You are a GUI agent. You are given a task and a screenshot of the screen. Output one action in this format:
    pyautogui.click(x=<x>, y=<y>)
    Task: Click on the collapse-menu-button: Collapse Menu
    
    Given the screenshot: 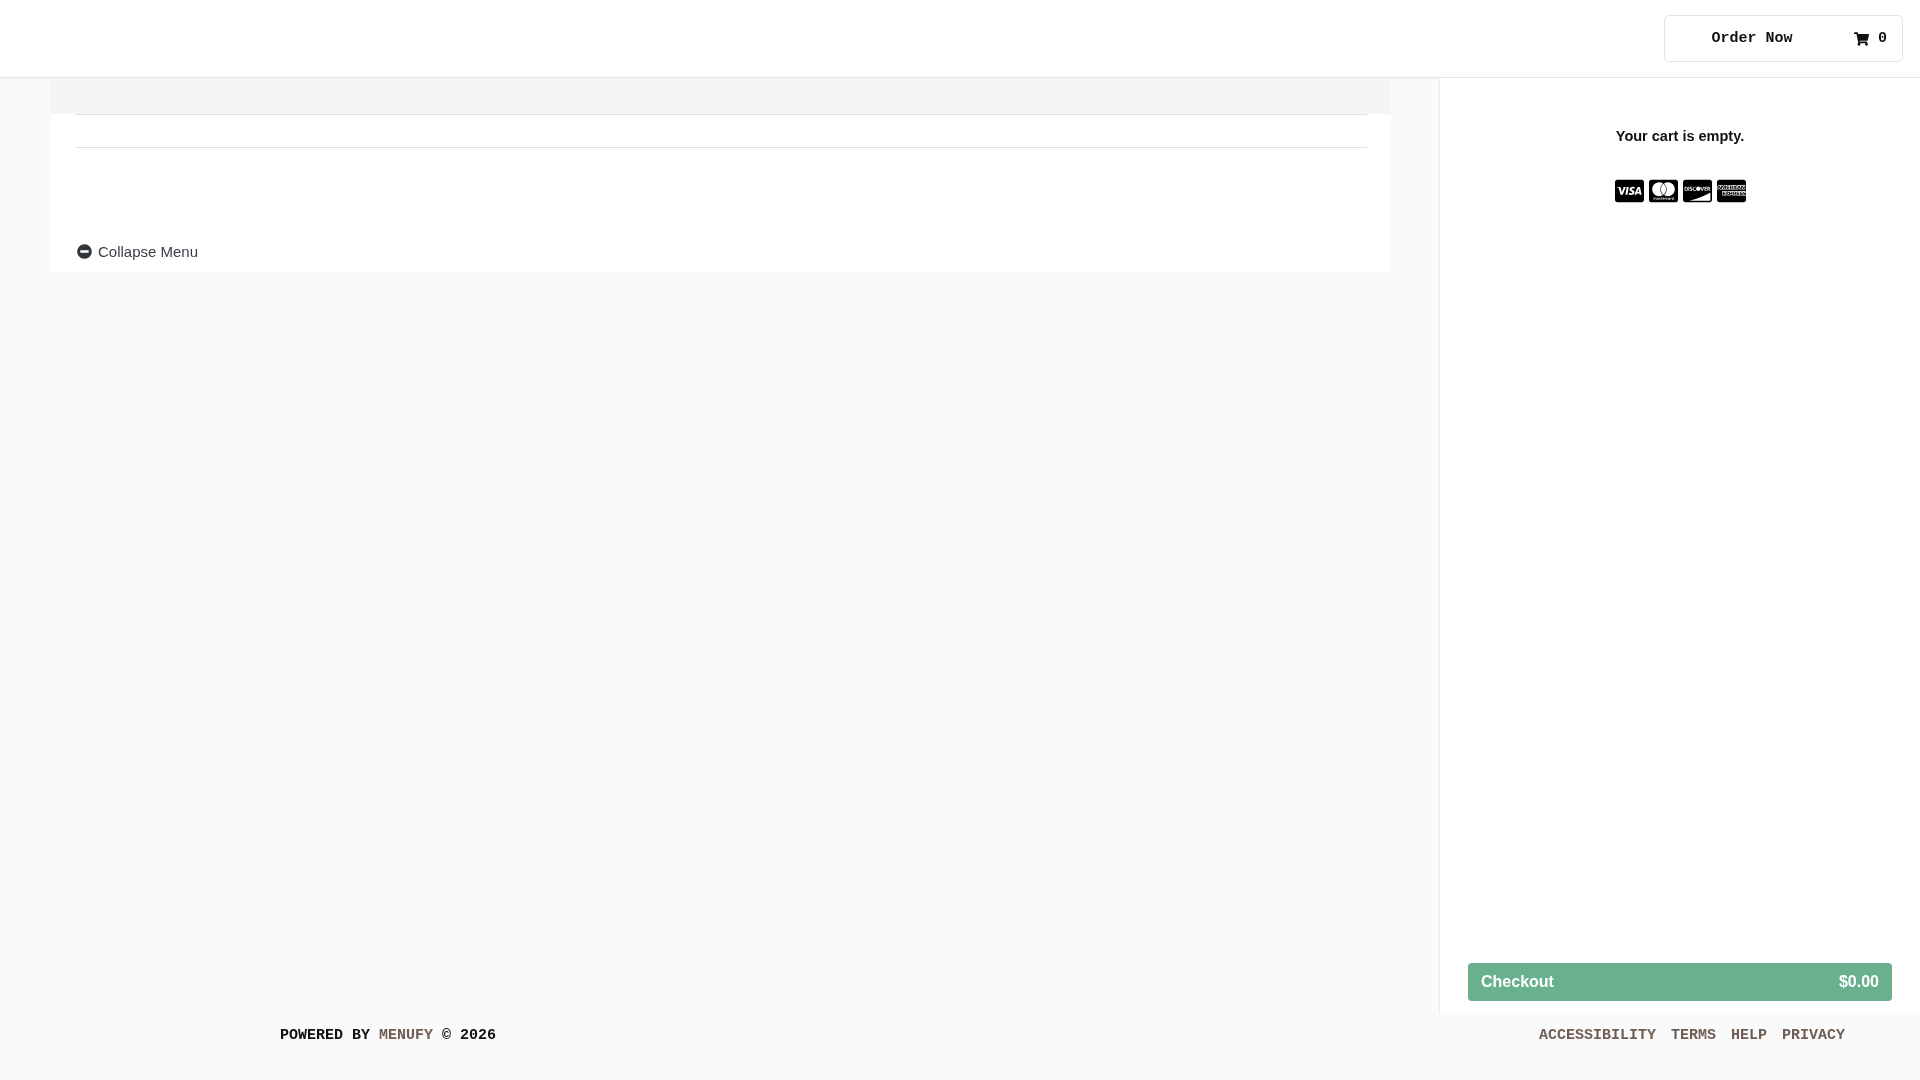 What is the action you would take?
    pyautogui.click(x=138, y=251)
    